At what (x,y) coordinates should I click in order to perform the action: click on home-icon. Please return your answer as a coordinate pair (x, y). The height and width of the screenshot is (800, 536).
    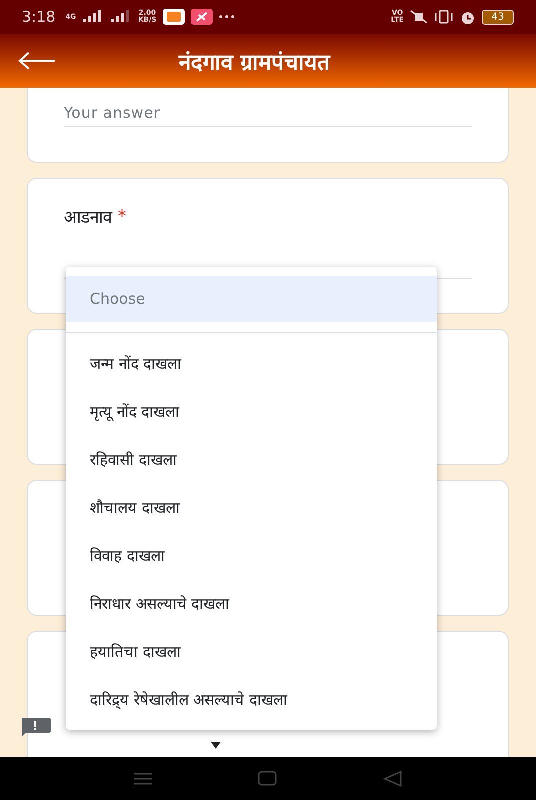
    Looking at the image, I should click on (268, 778).